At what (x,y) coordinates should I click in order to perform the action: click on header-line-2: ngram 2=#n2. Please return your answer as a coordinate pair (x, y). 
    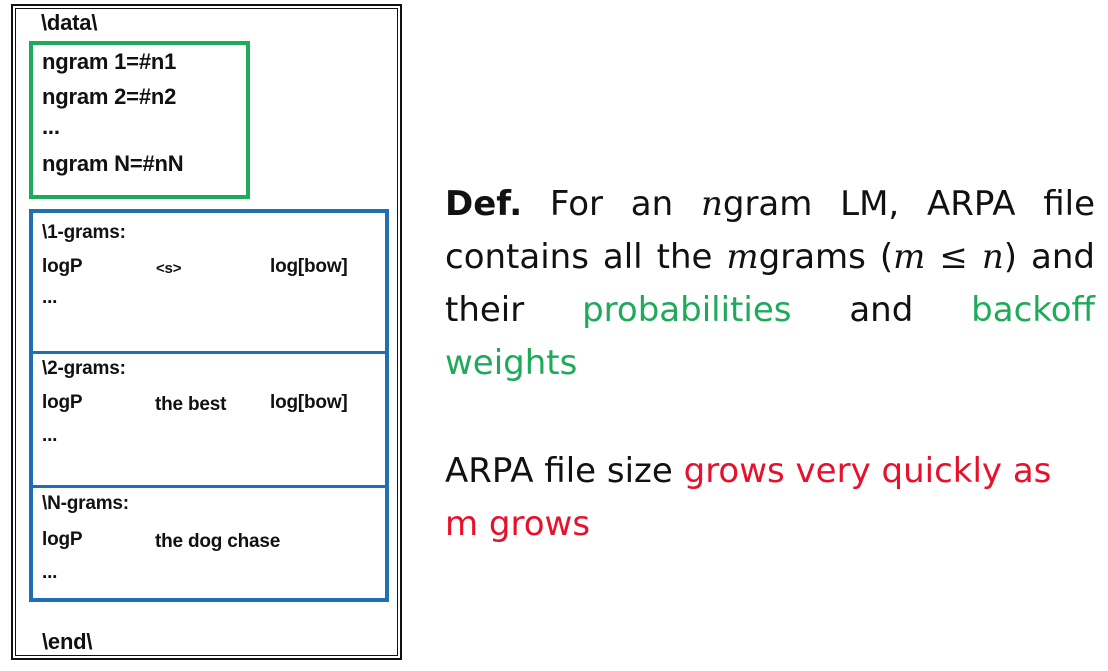
    Looking at the image, I should click on (109, 96).